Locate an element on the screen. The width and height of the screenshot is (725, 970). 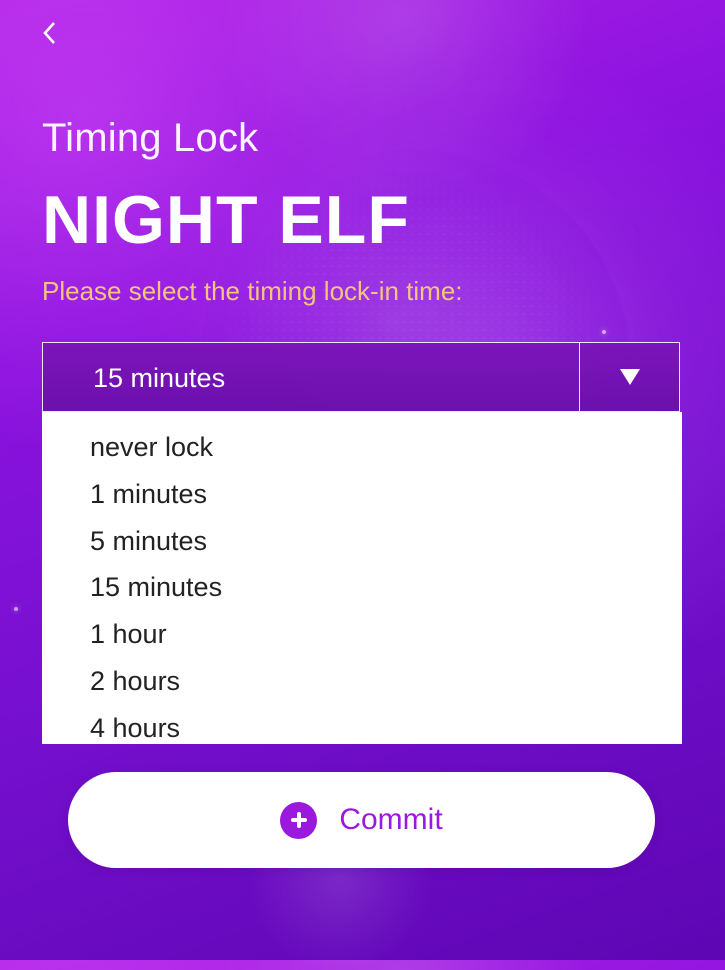
back-button is located at coordinates (49, 33).